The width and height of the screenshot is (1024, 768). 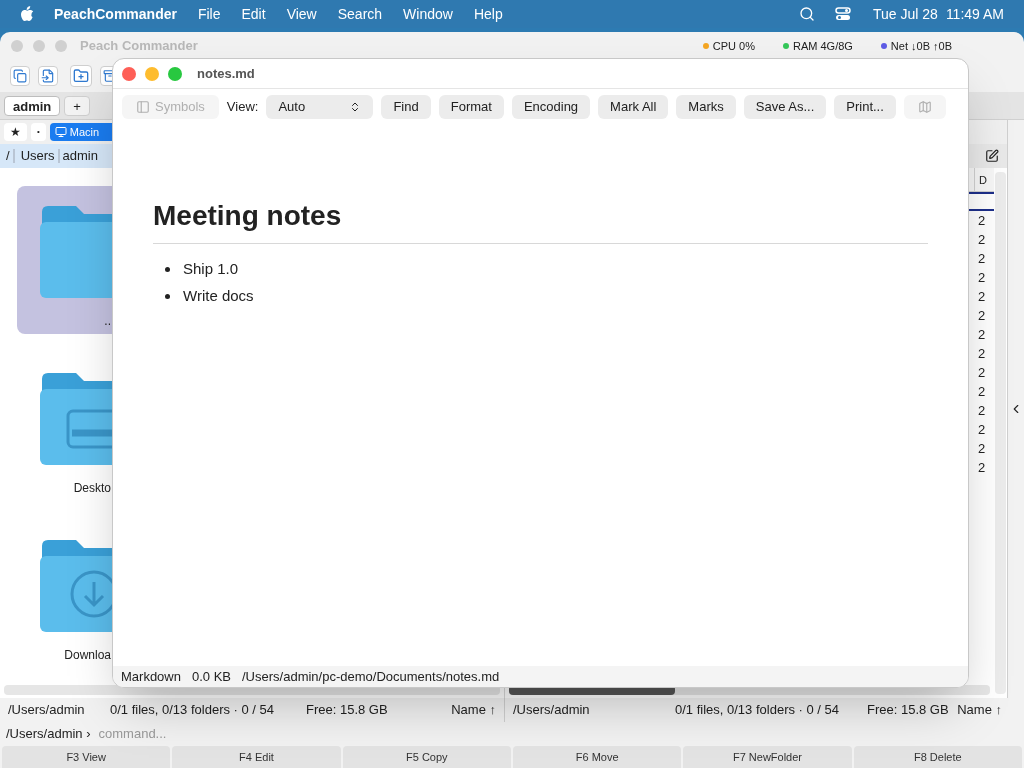 What do you see at coordinates (77, 105) in the screenshot?
I see `tab: +` at bounding box center [77, 105].